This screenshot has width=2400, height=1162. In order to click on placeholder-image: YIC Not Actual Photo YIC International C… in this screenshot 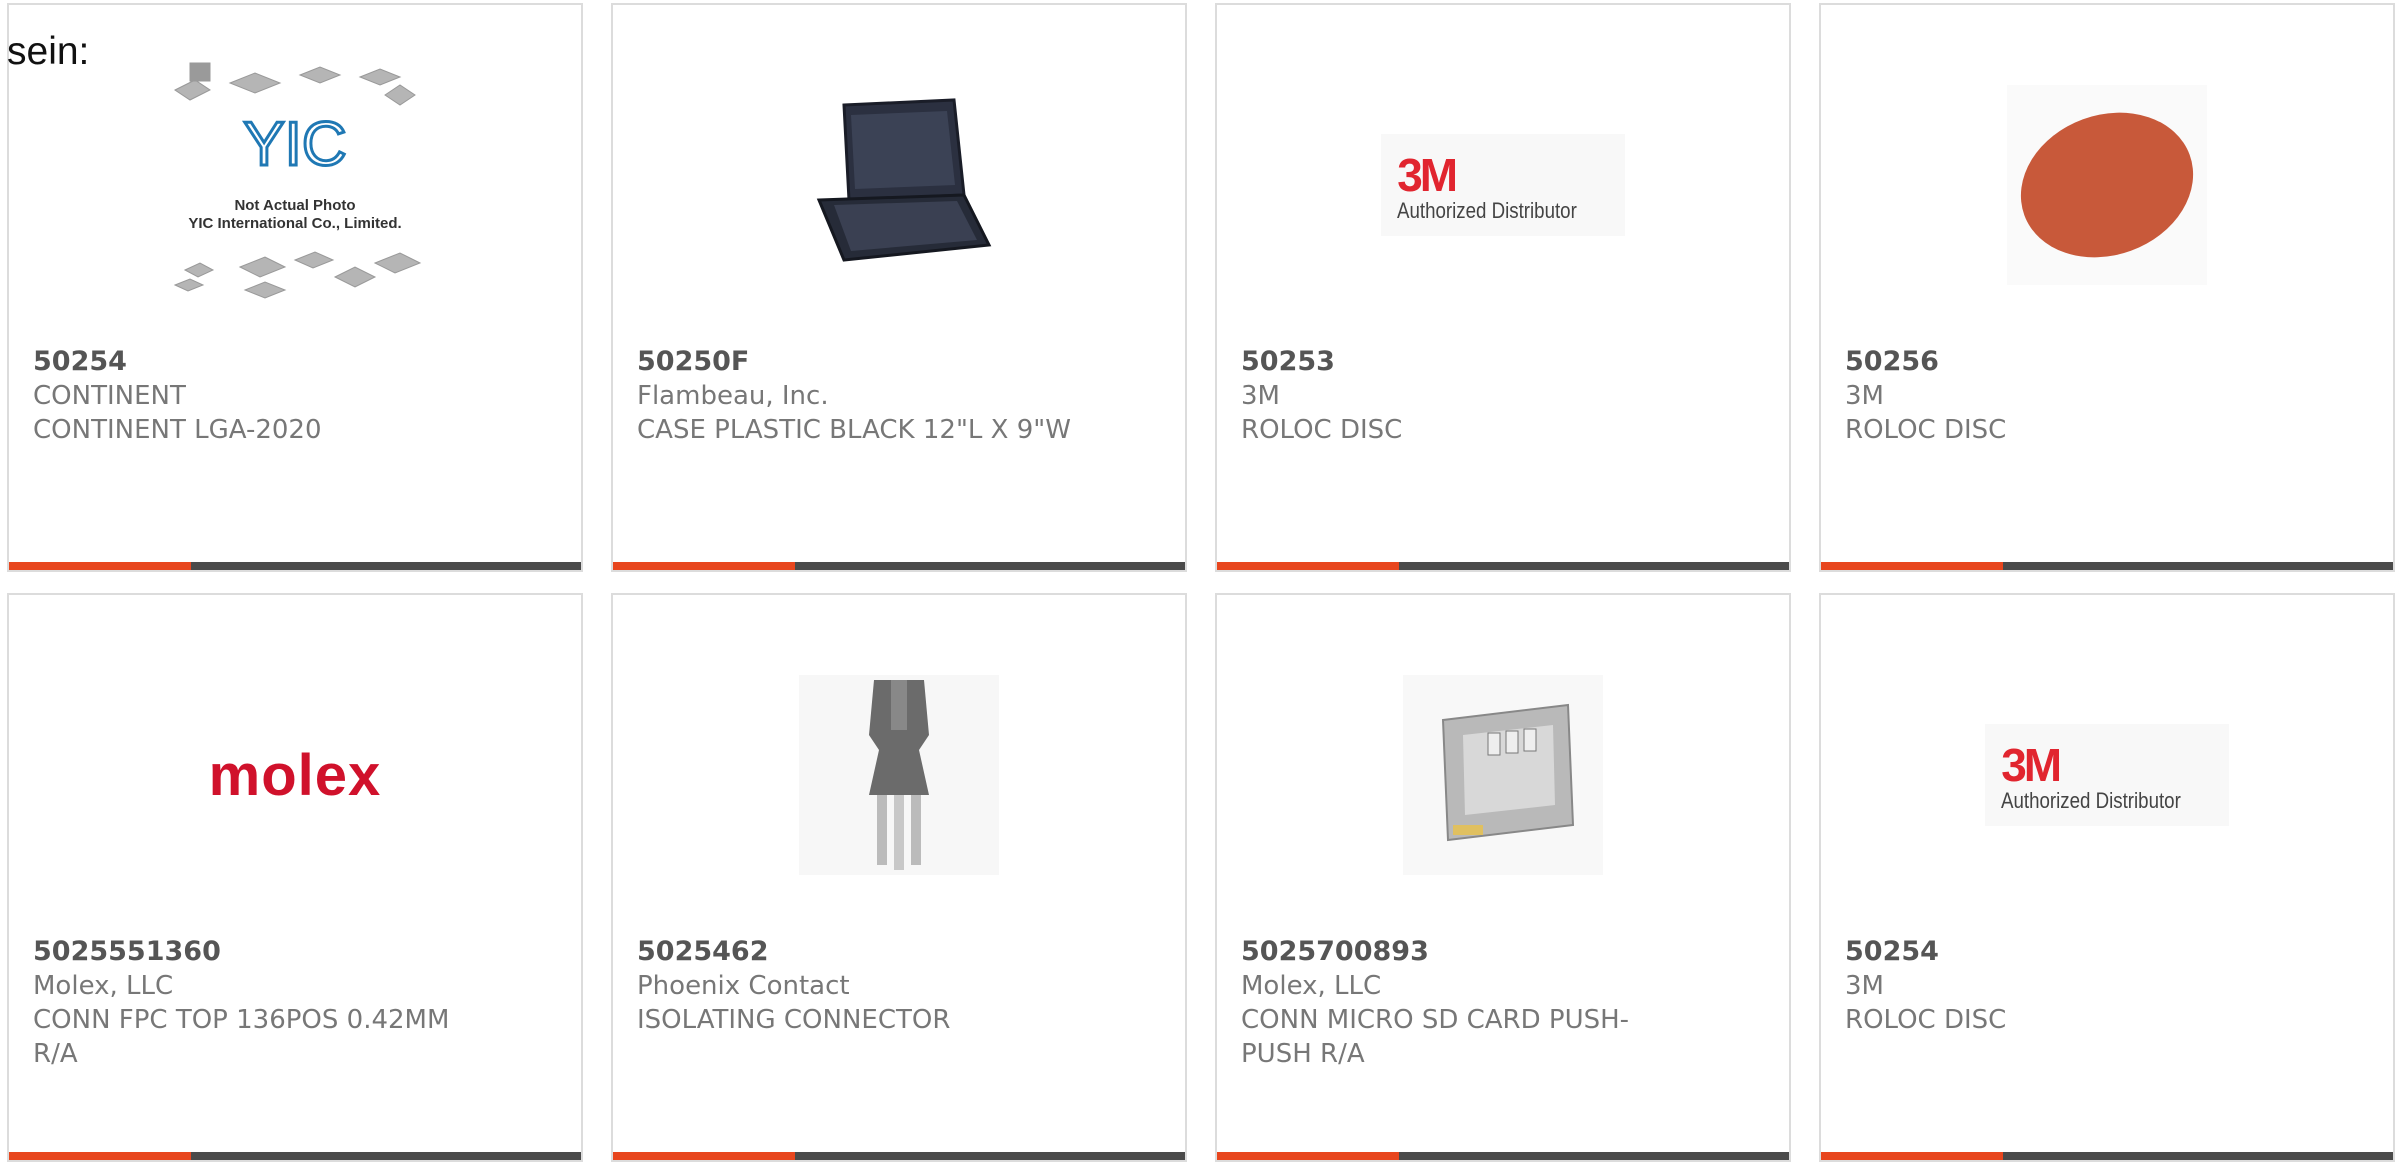, I will do `click(297, 180)`.